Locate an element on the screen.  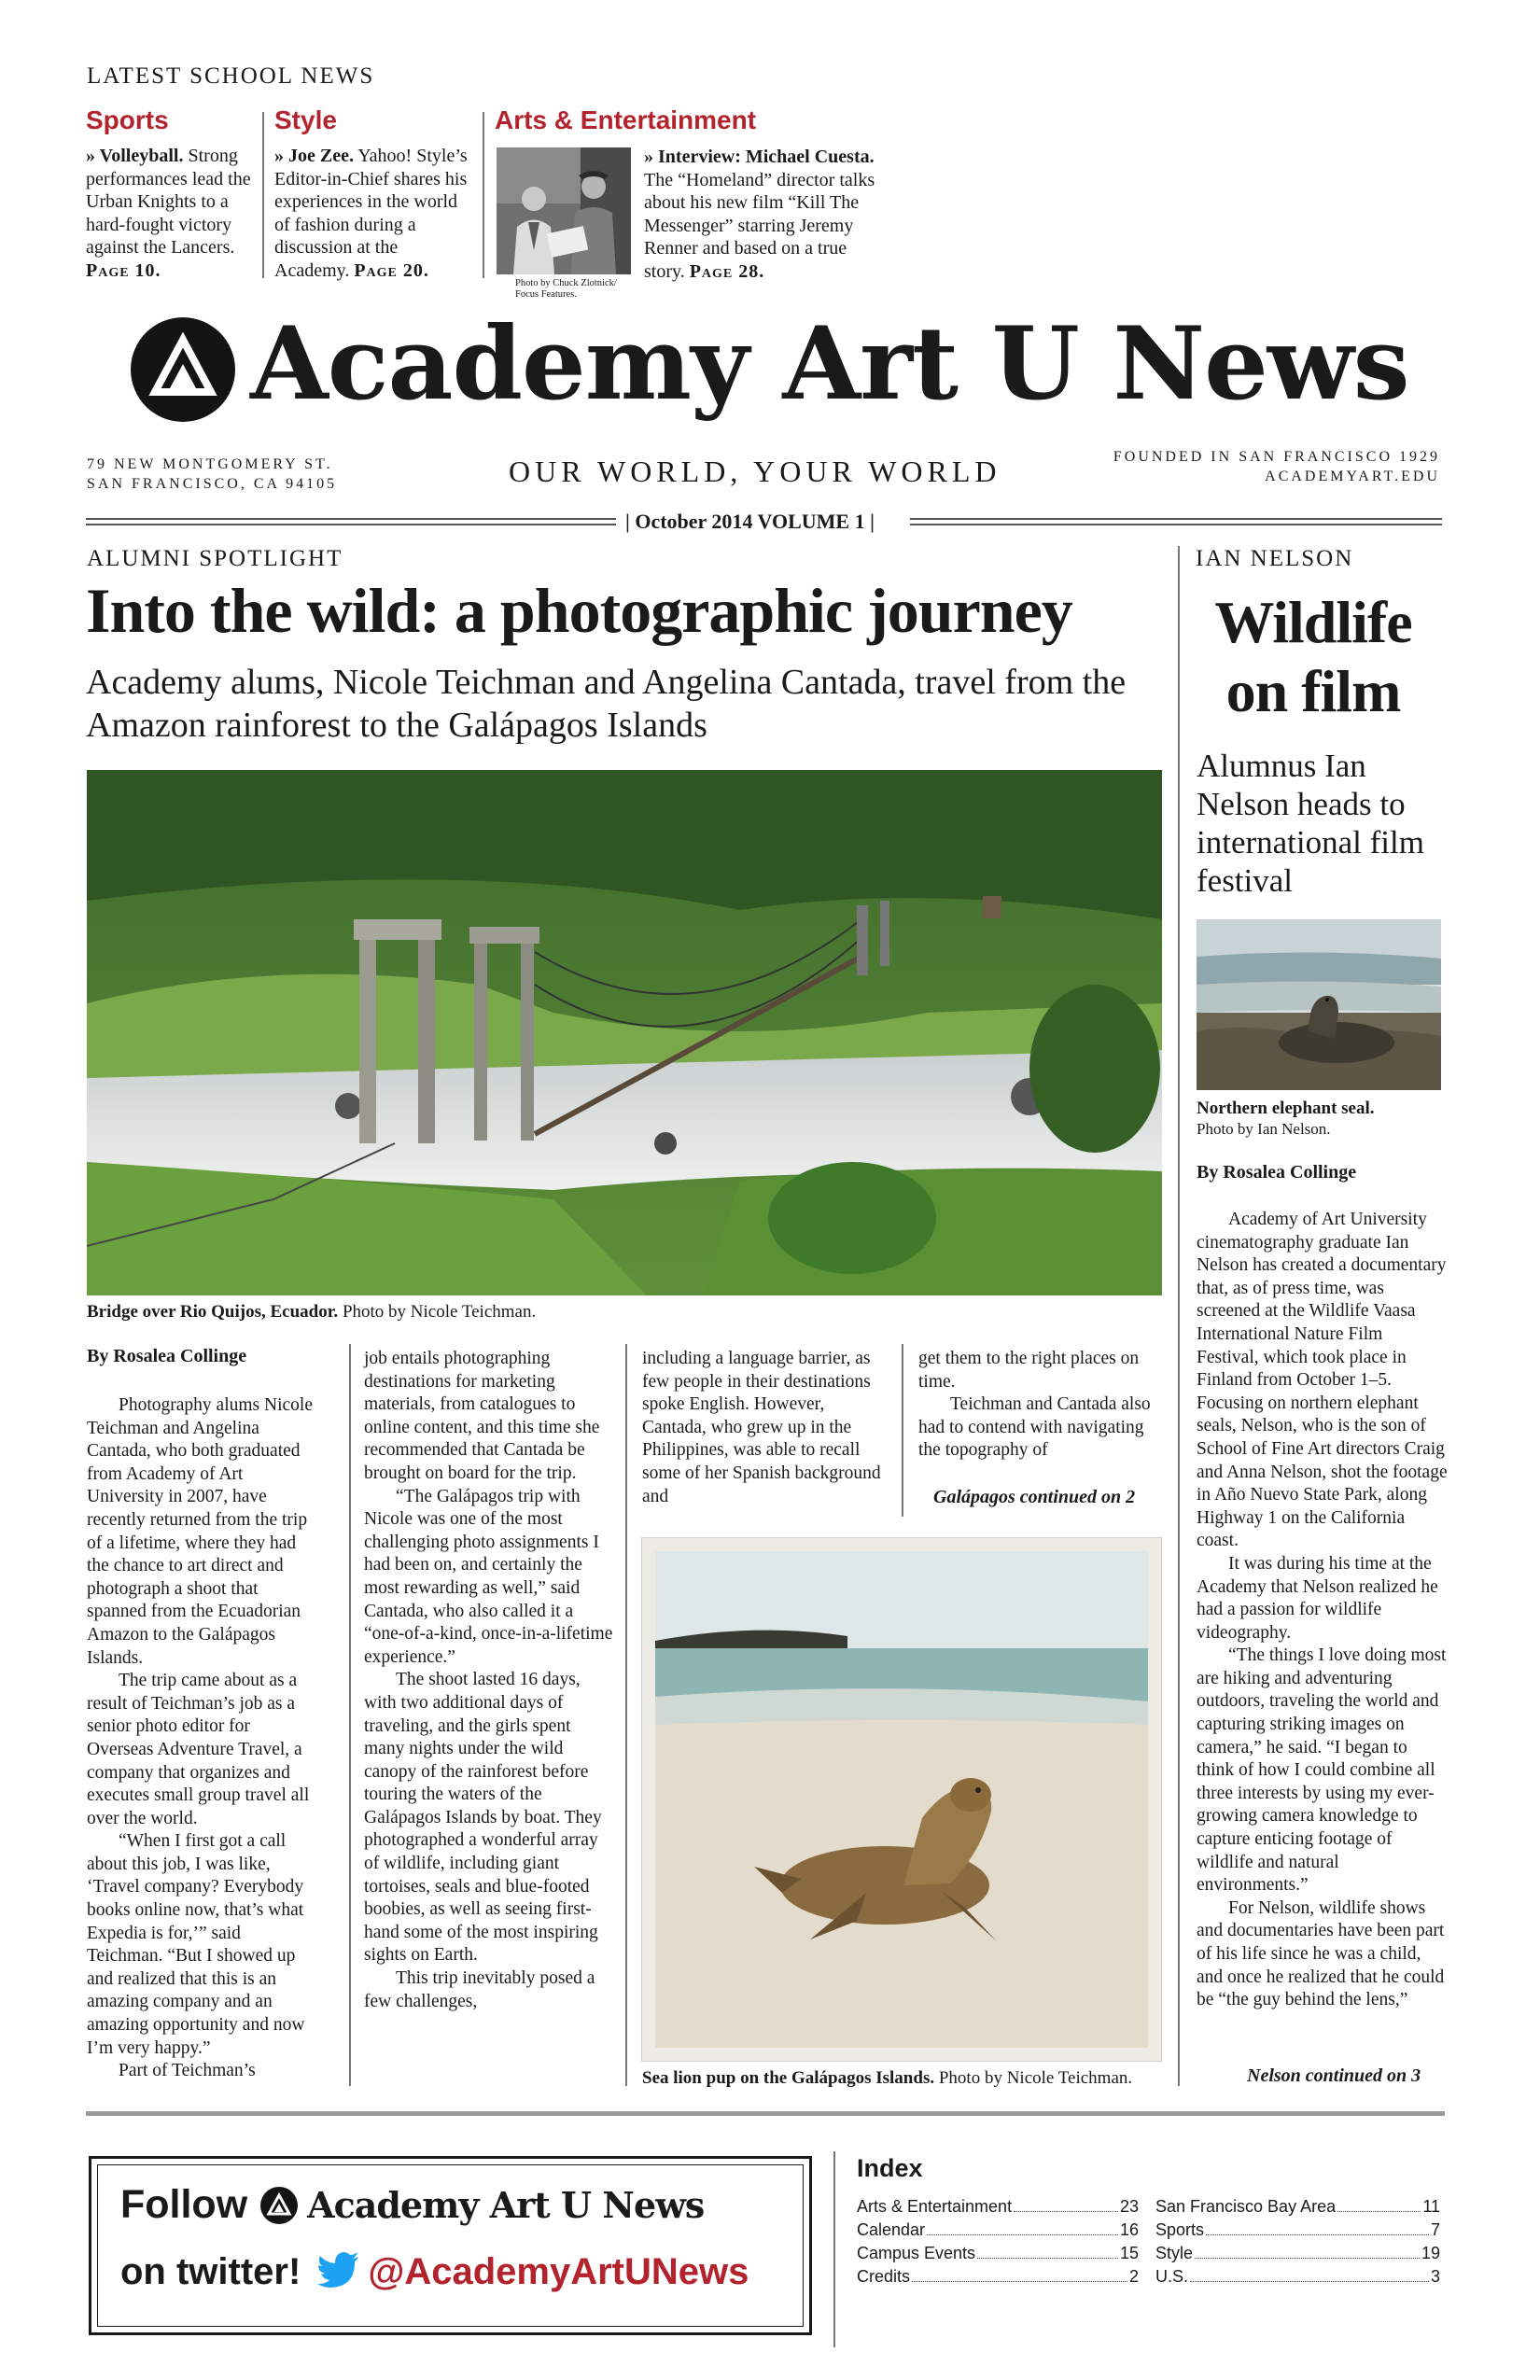
side-headline: Wildlife on film is located at coordinates (1313, 657).